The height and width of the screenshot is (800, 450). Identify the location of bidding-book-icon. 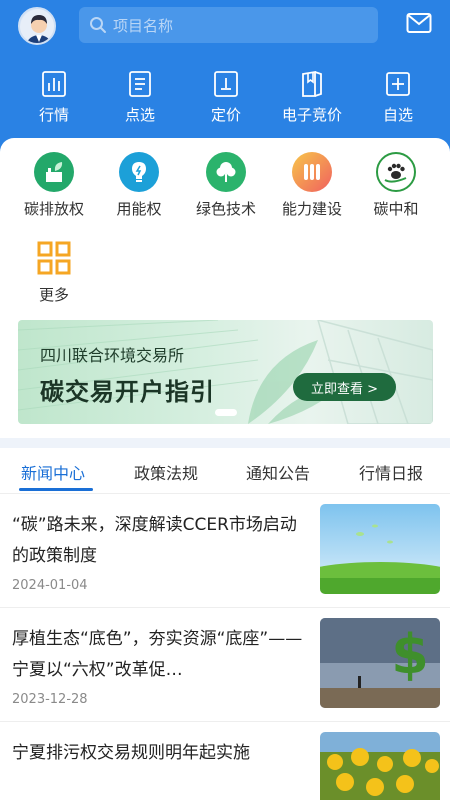
(312, 83).